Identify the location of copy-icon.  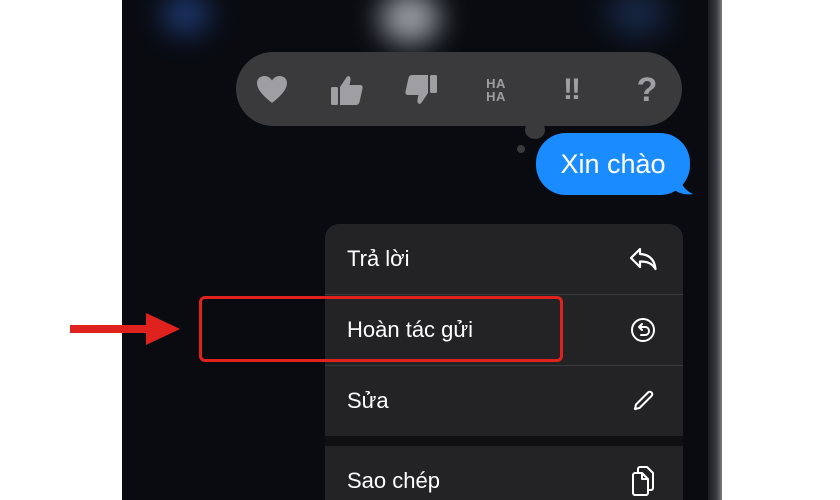
(643, 481).